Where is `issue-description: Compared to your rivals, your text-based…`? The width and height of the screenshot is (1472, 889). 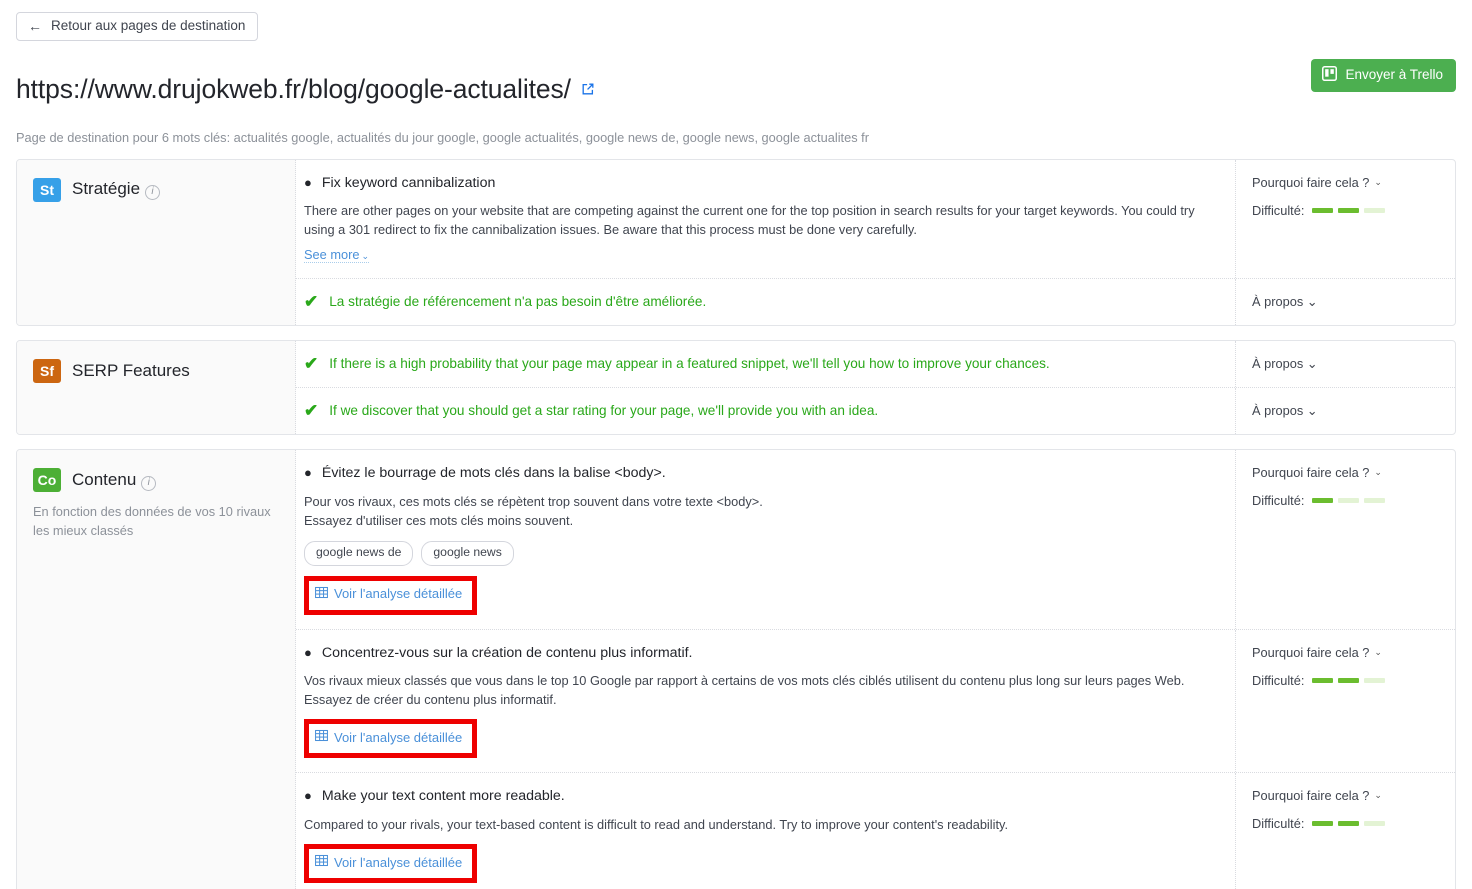 issue-description: Compared to your rivals, your text-based… is located at coordinates (656, 824).